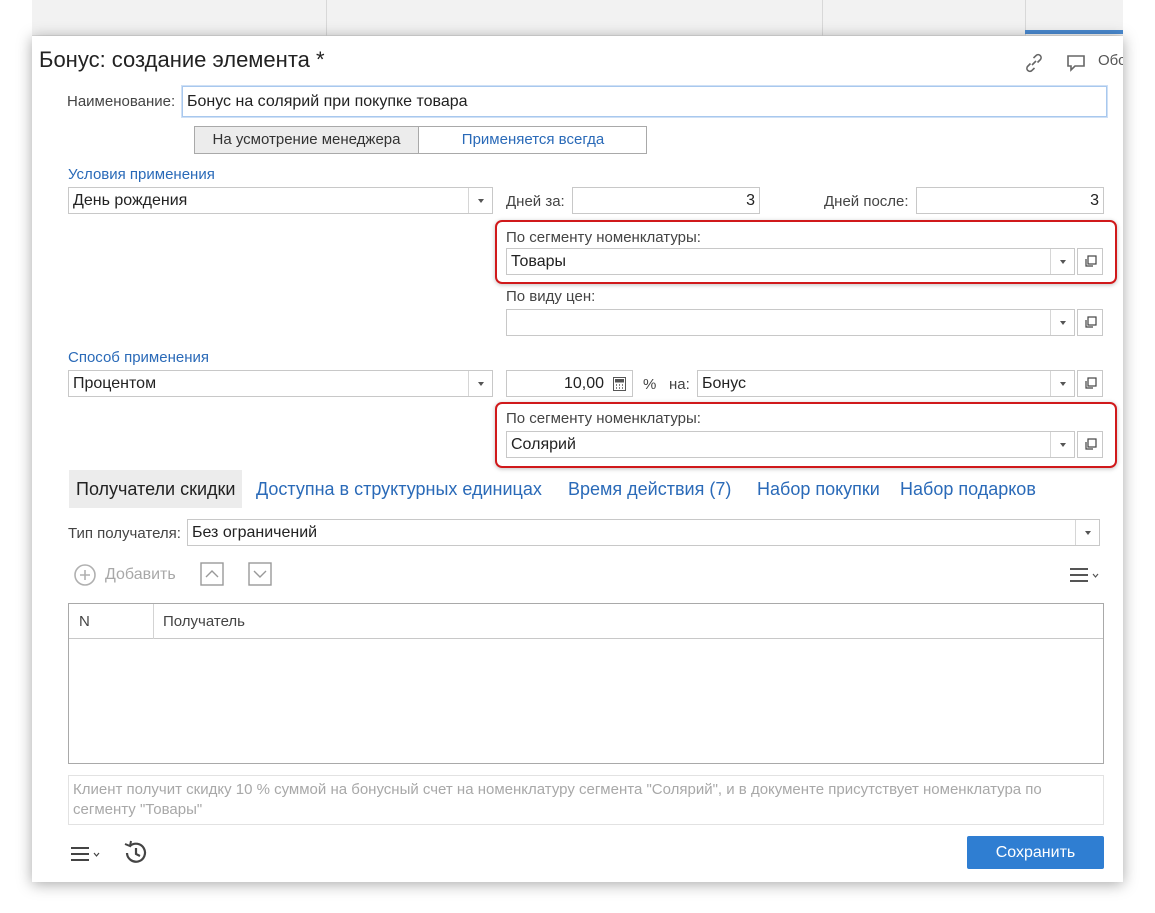 Image resolution: width=1155 pixels, height=913 pixels. What do you see at coordinates (535, 201) in the screenshot?
I see `days-before-label: Дней за:` at bounding box center [535, 201].